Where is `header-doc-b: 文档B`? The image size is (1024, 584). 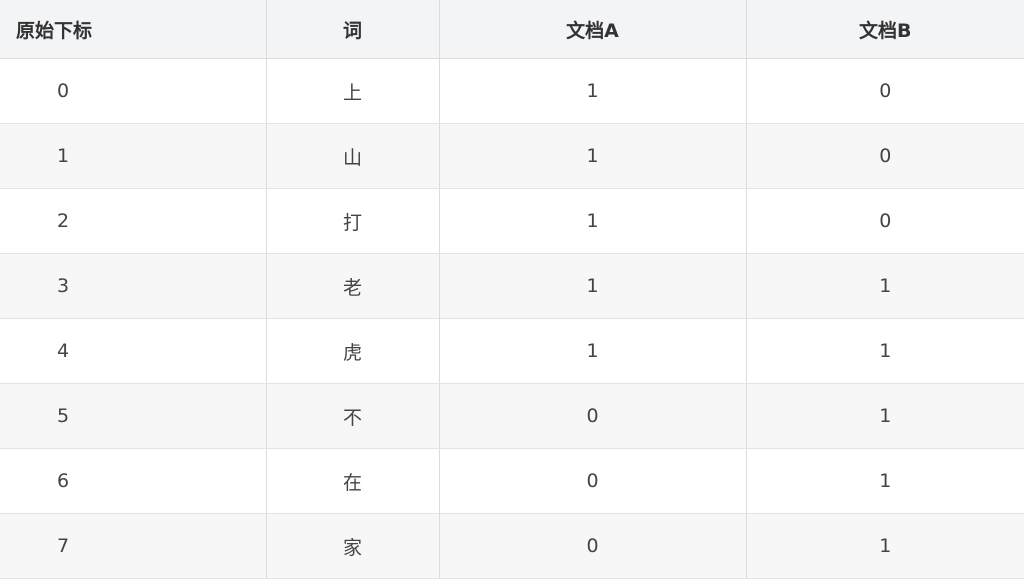
header-doc-b: 文档B is located at coordinates (885, 29).